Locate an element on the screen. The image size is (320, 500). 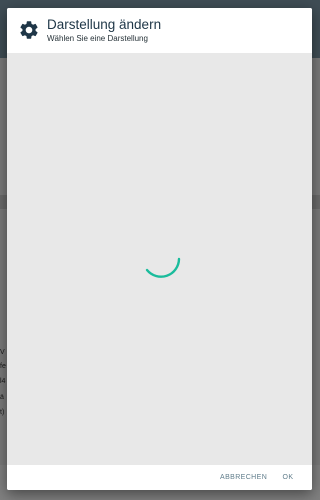
background-text-fragment: V is located at coordinates (2, 352).